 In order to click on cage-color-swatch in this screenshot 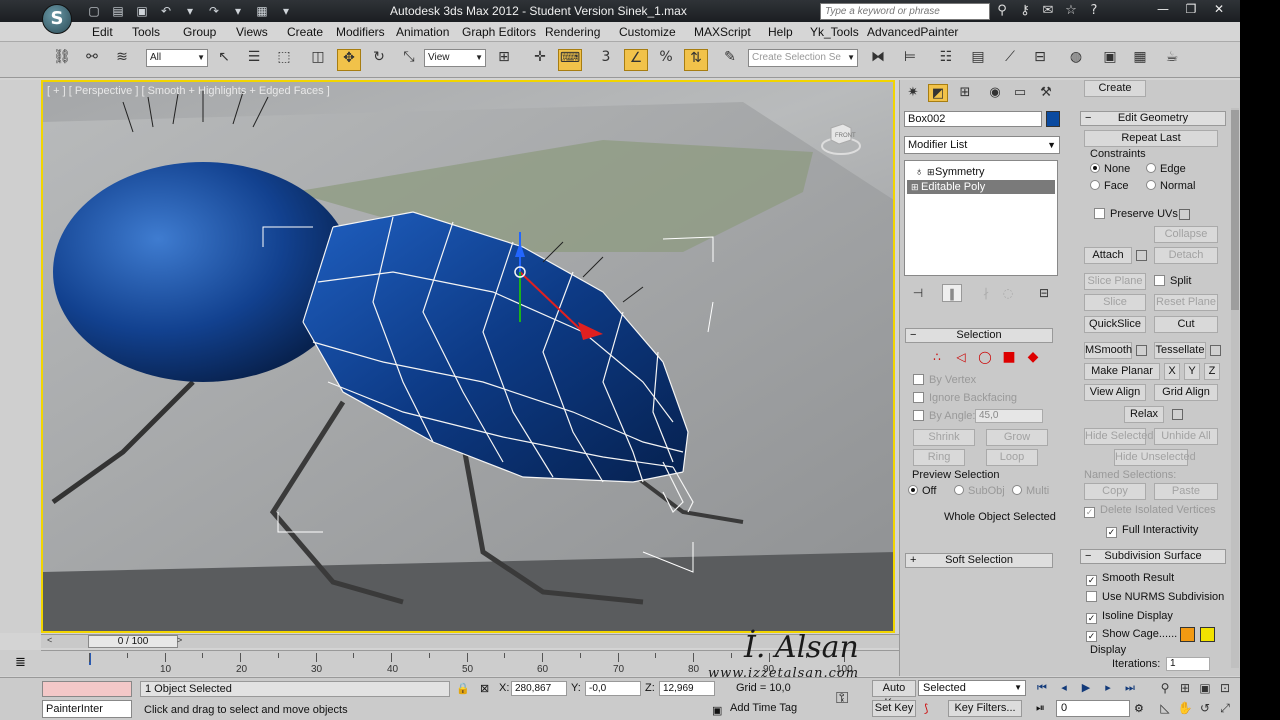, I will do `click(1187, 634)`.